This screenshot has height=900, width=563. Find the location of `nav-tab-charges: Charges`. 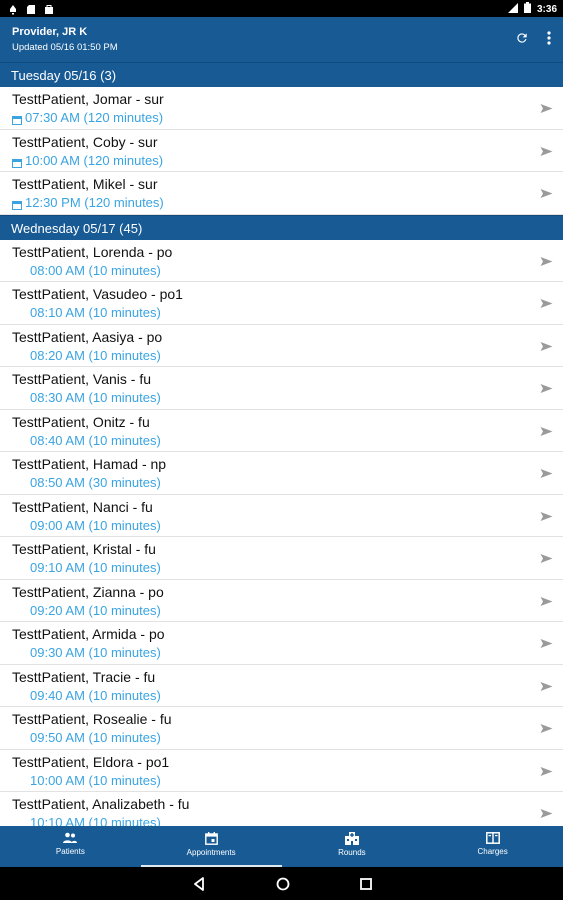

nav-tab-charges: Charges is located at coordinates (492, 846).